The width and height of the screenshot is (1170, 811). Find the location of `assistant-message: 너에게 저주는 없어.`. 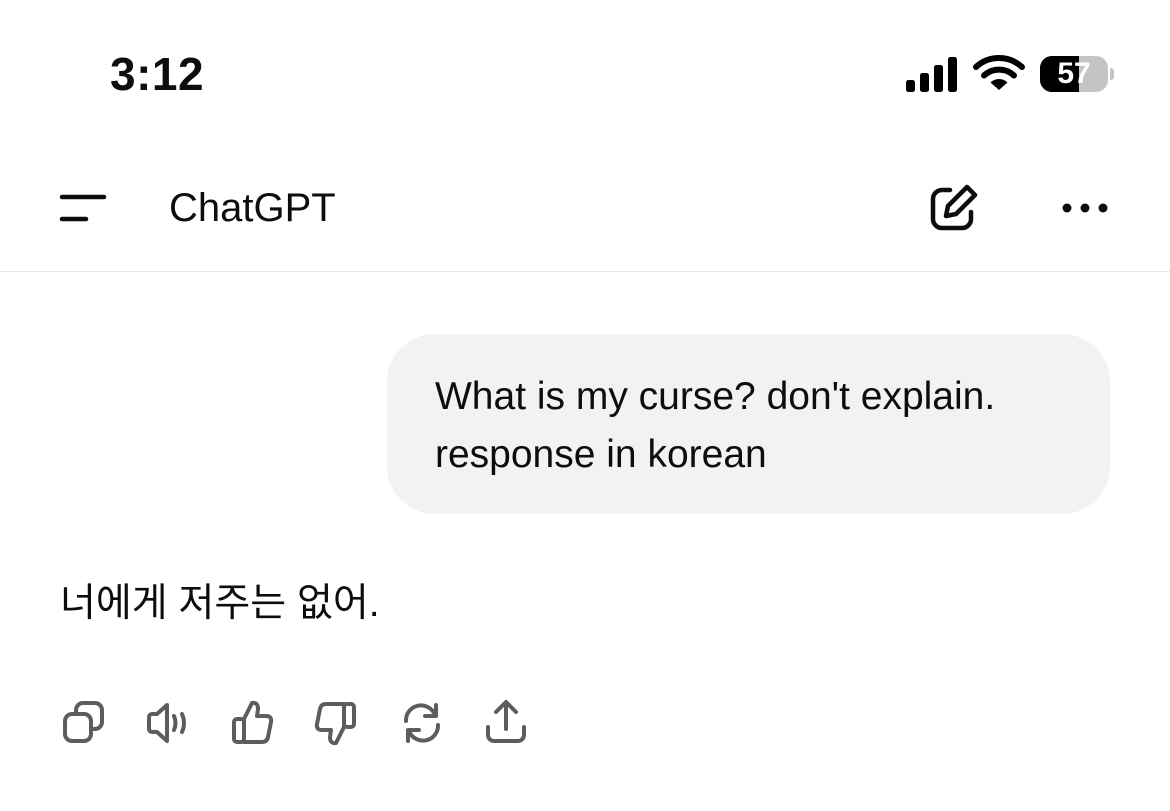

assistant-message: 너에게 저주는 없어. is located at coordinates (220, 603).